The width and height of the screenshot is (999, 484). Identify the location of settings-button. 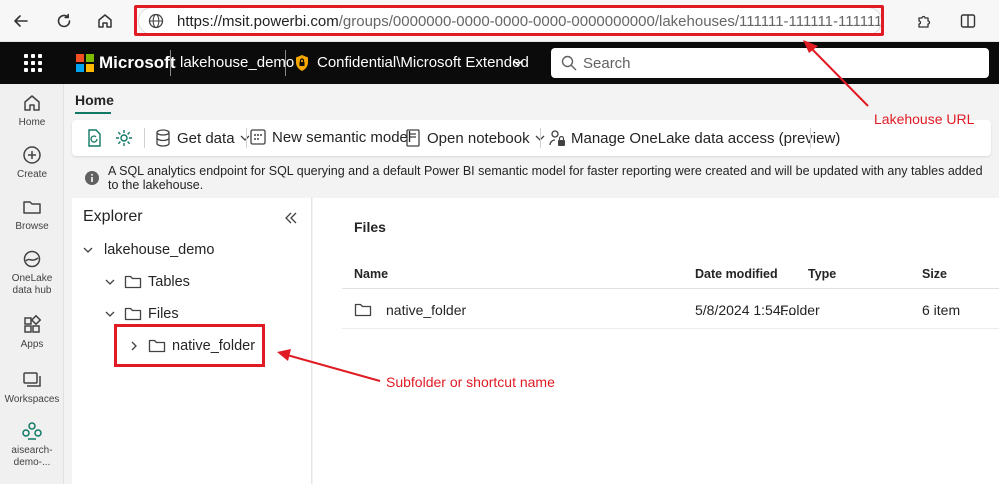
(126, 138).